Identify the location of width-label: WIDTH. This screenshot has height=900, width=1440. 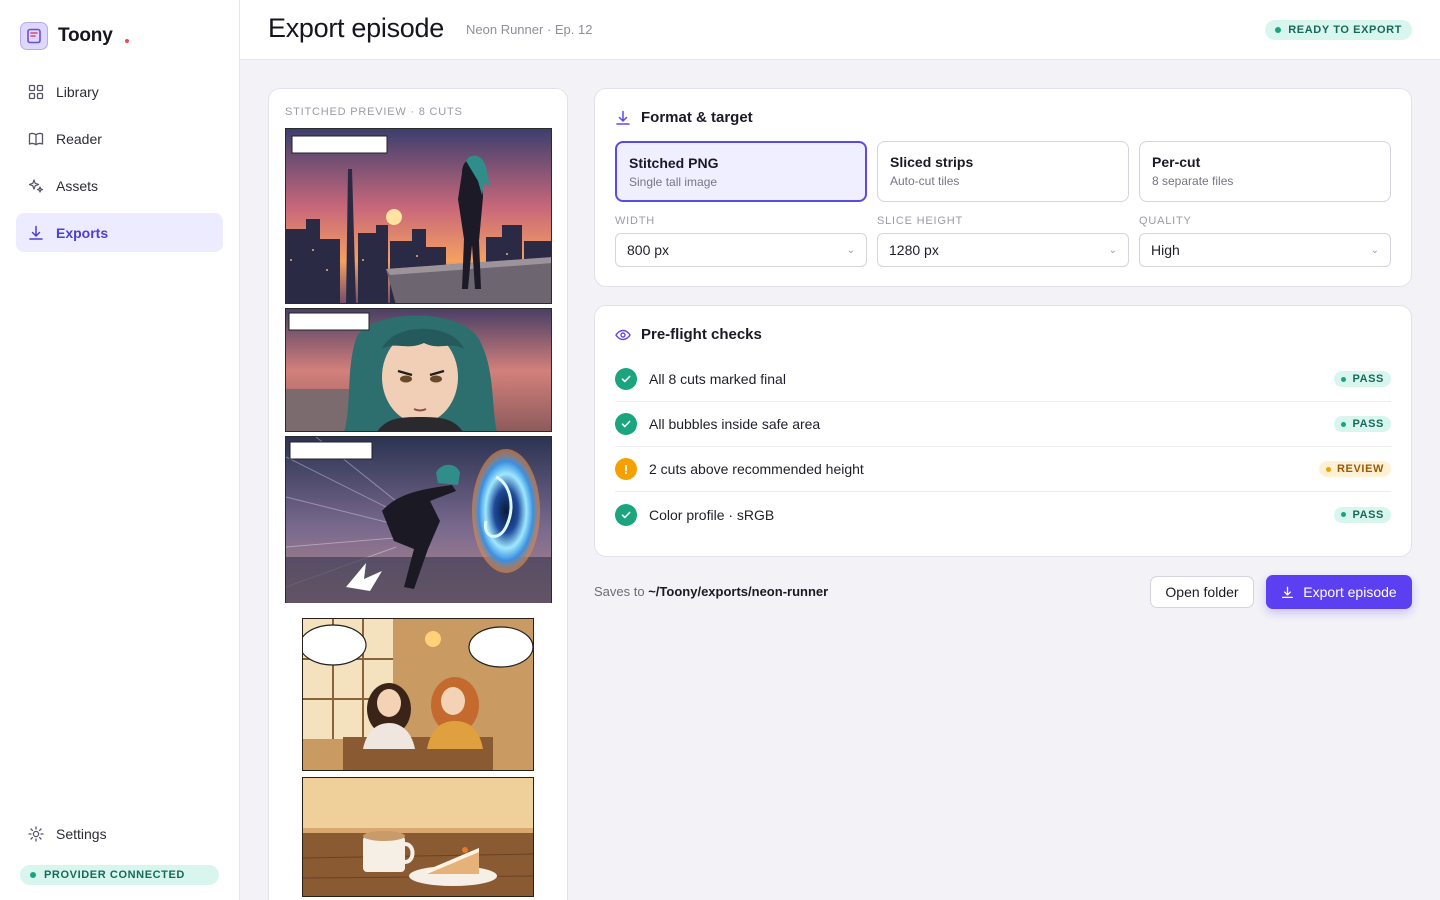
(635, 221).